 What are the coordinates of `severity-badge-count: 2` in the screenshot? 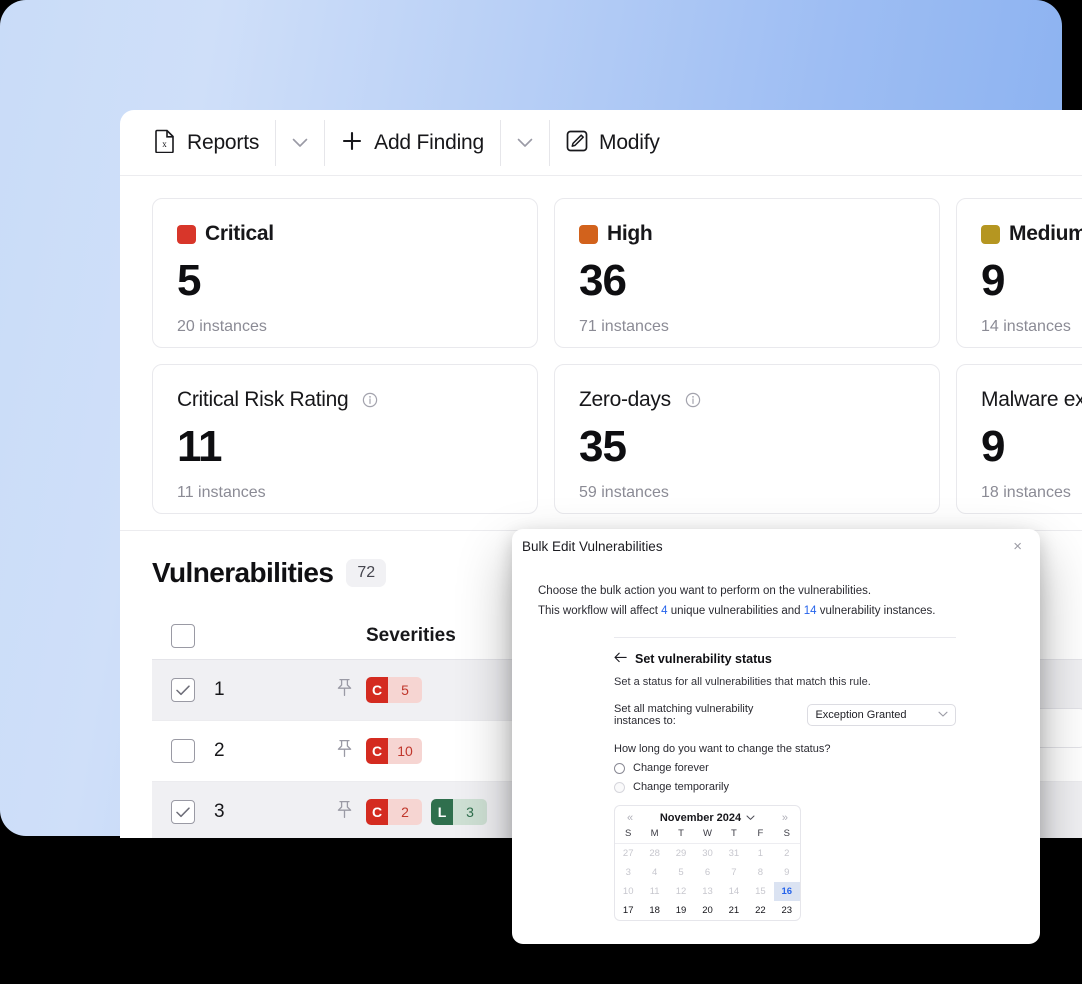 It's located at (405, 812).